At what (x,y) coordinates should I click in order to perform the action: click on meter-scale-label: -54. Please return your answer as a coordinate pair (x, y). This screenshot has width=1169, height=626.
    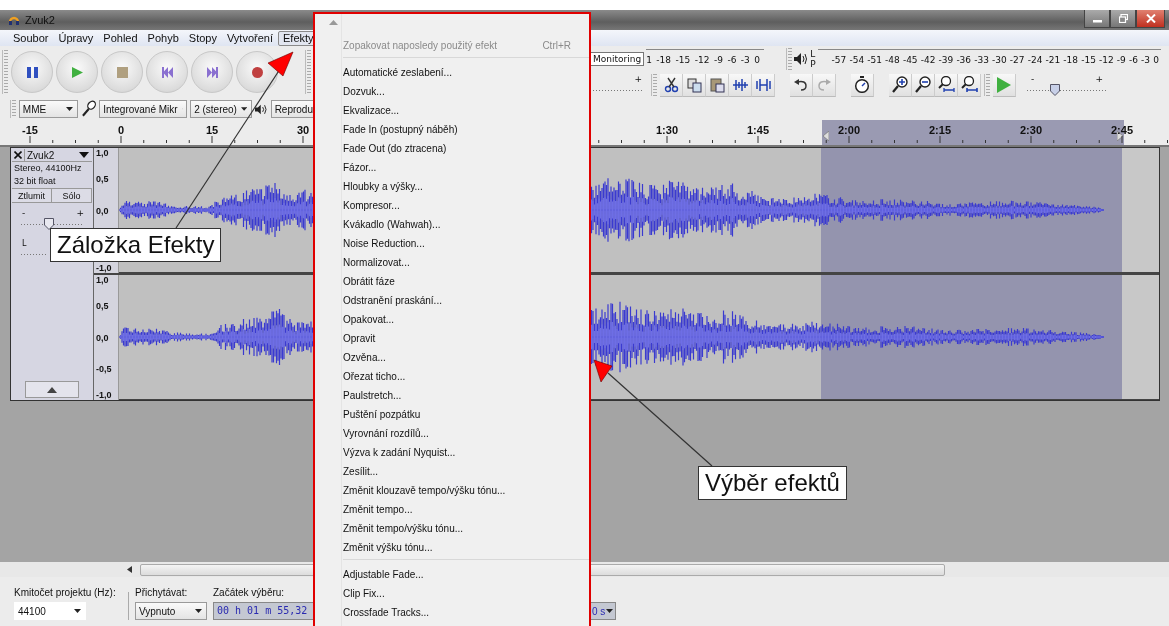
    Looking at the image, I should click on (857, 60).